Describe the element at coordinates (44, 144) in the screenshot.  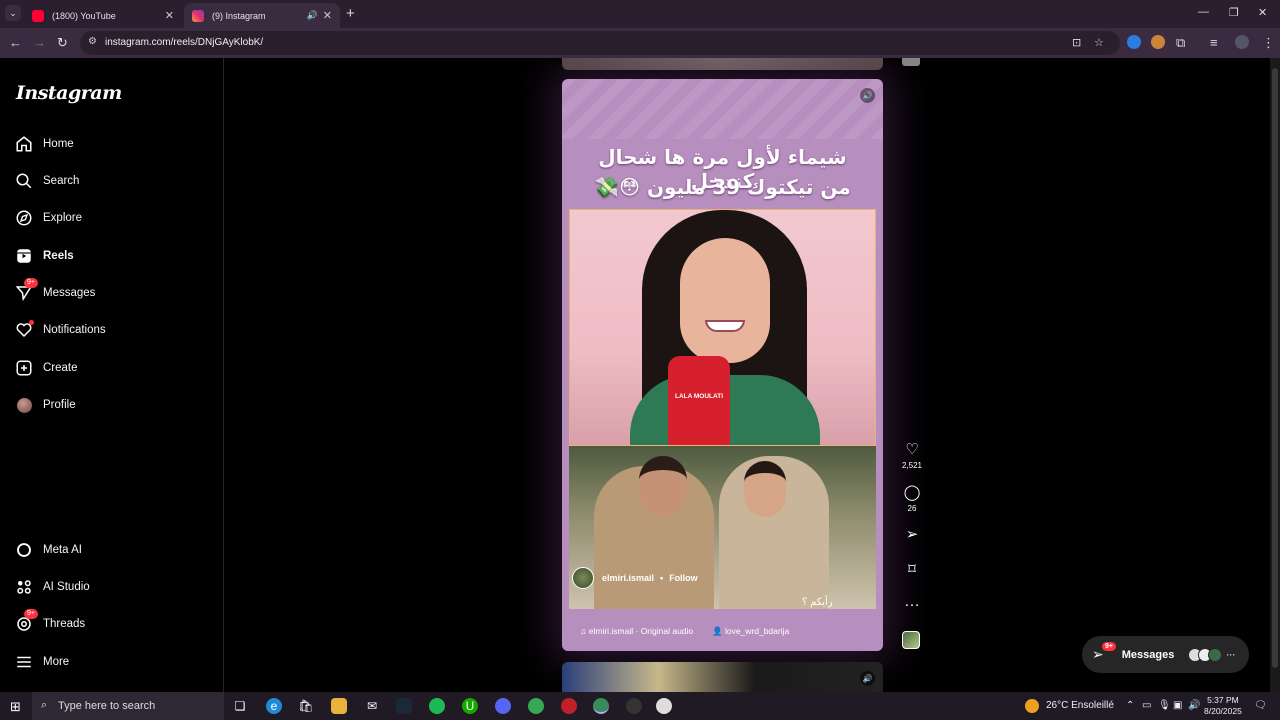
I see `sidebar-item-home: Home` at that location.